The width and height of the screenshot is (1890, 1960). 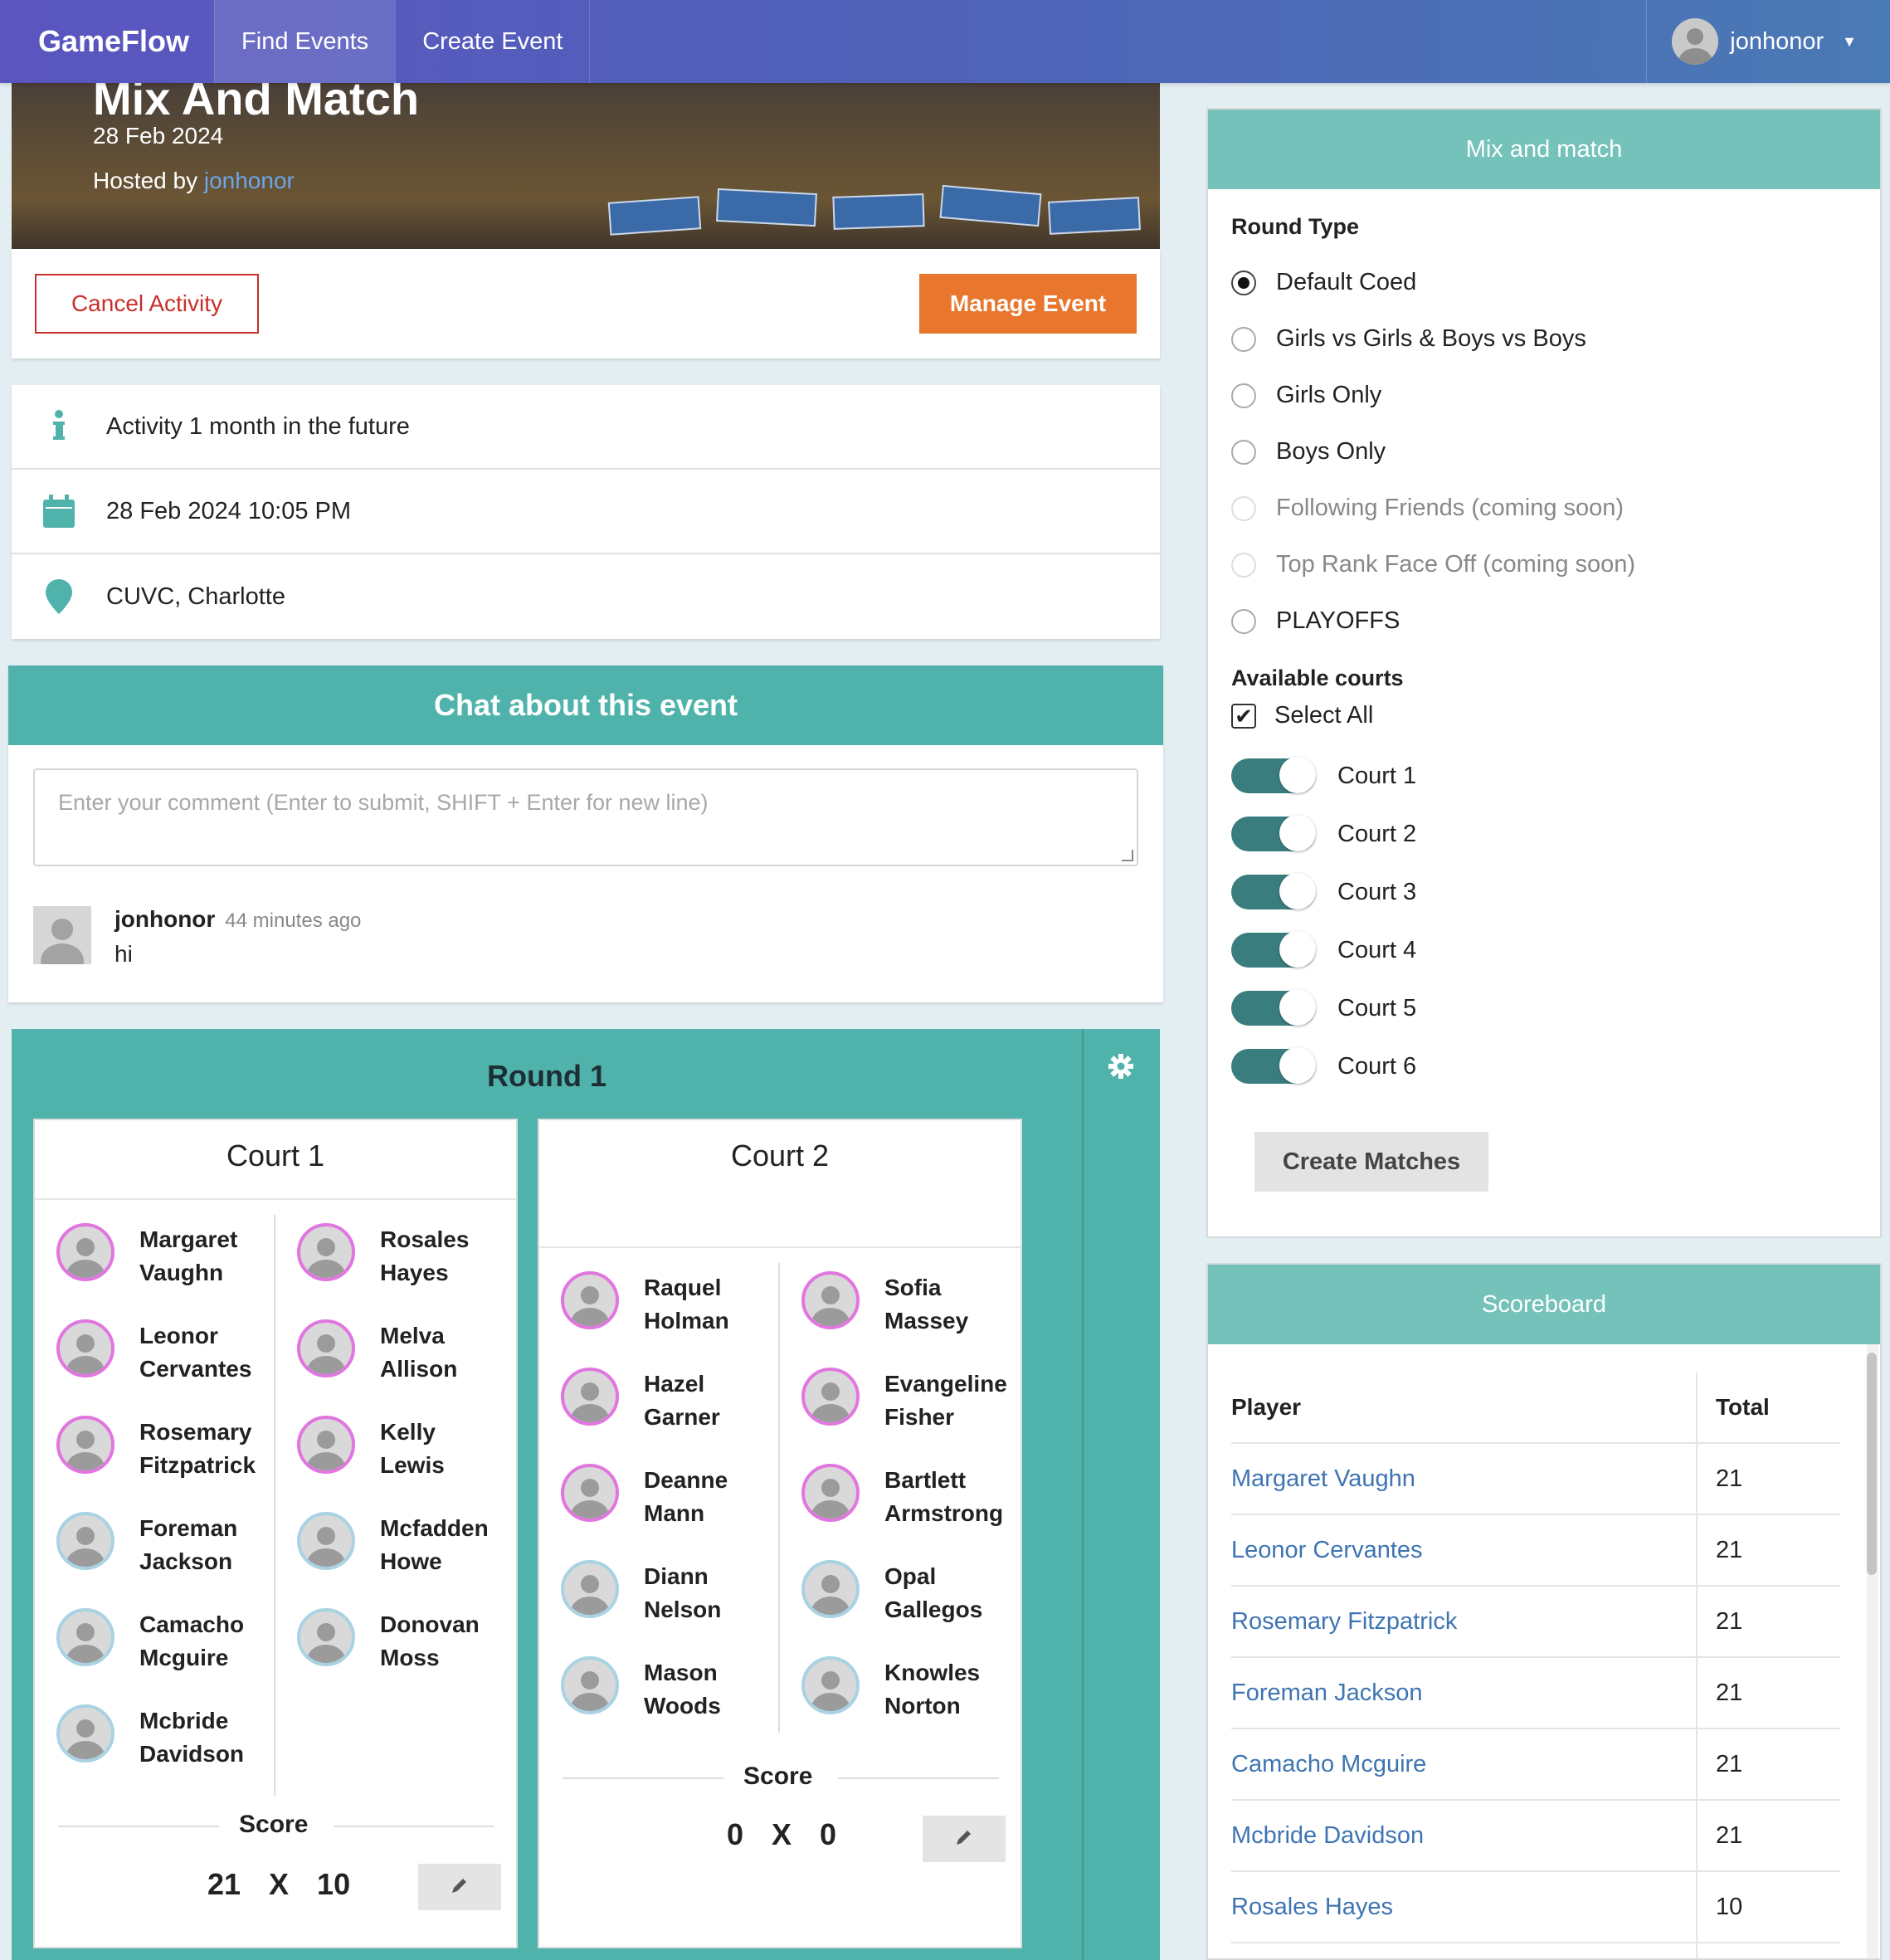 What do you see at coordinates (1312, 1907) in the screenshot?
I see `player-link: Rosales Hayes` at bounding box center [1312, 1907].